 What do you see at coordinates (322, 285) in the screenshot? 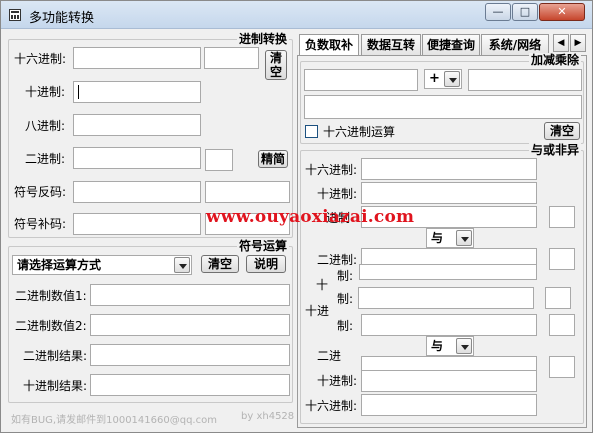
I see `logic-partial-dec-label: 十` at bounding box center [322, 285].